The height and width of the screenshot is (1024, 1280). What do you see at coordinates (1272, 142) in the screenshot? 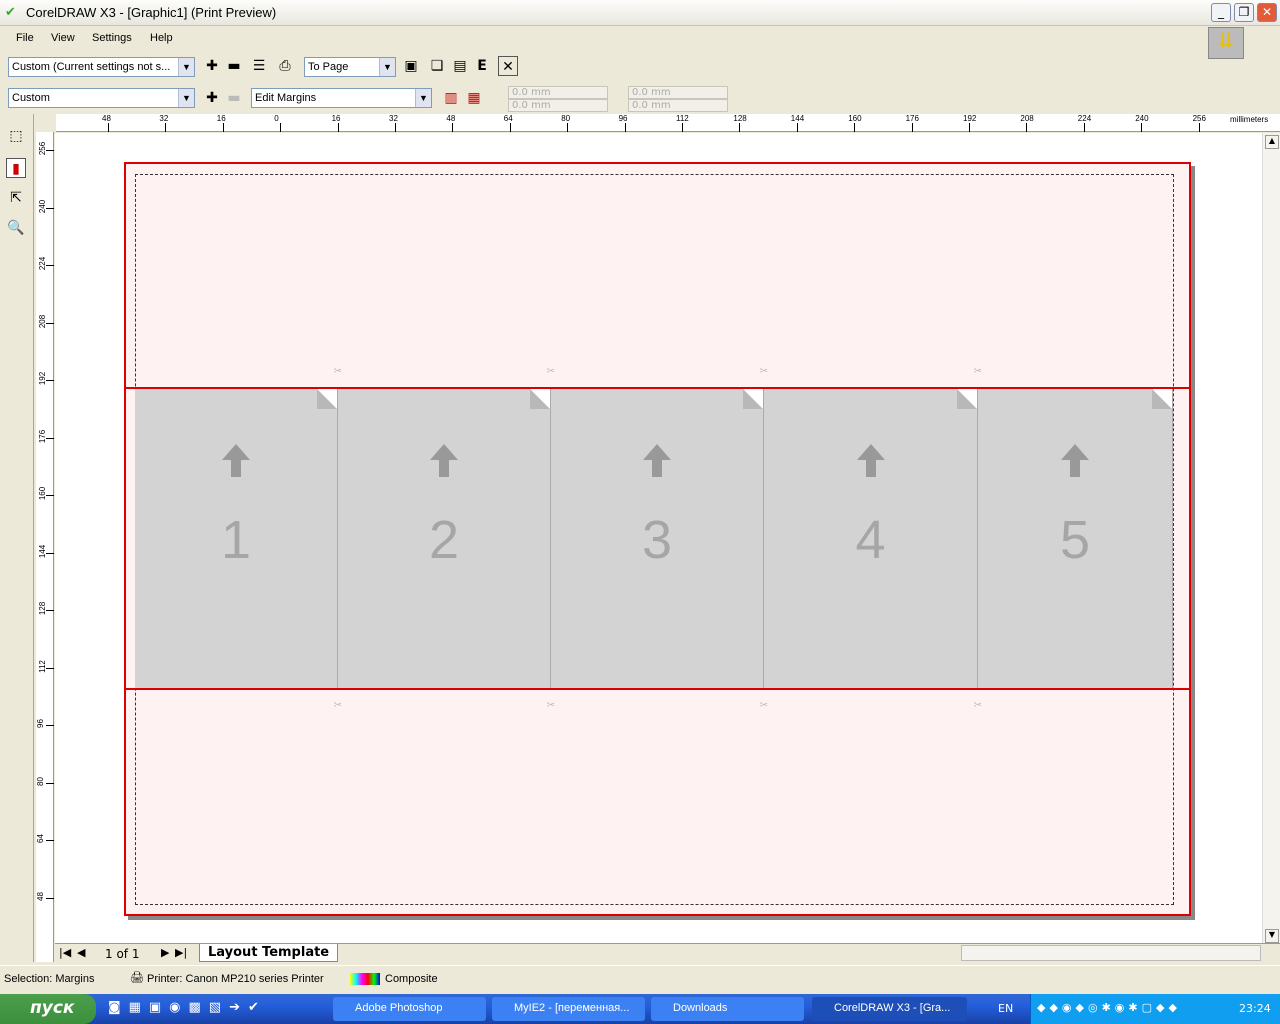
I see `scroll-up-button: ▲` at bounding box center [1272, 142].